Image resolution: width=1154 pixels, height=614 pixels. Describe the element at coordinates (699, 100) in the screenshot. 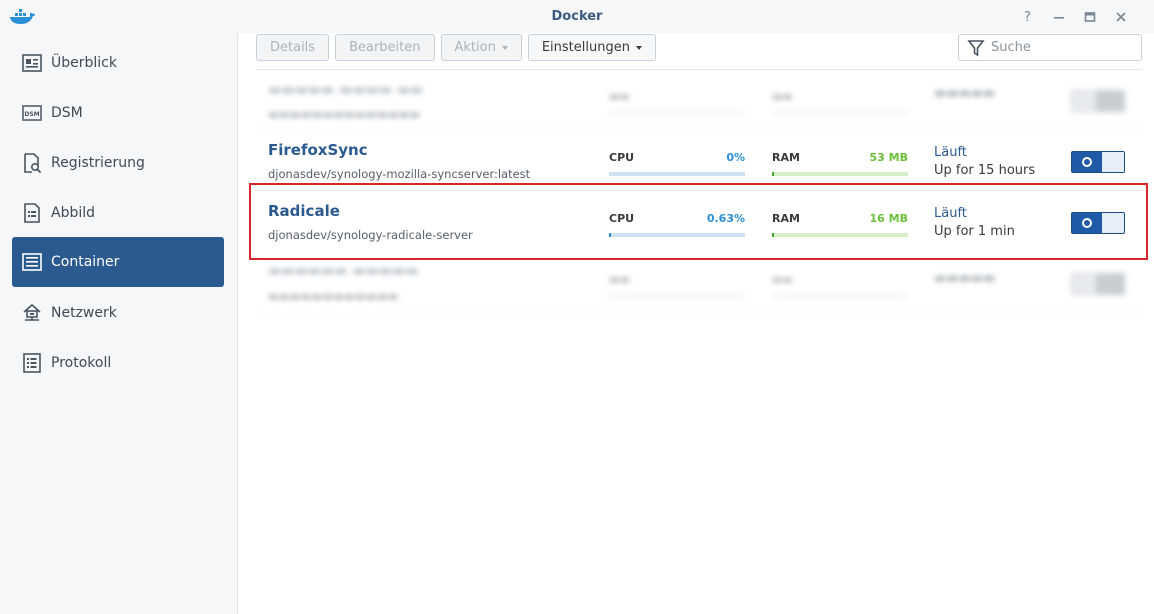

I see `container-row-redacted: ▬▬▬▬▬ ▬▬▬▬ ▬▬ ▬▬▬▬▬▬▬▬▬▬▬▬▬▬ ▬▬ ▬▬ ▬▬▬▬▬` at that location.